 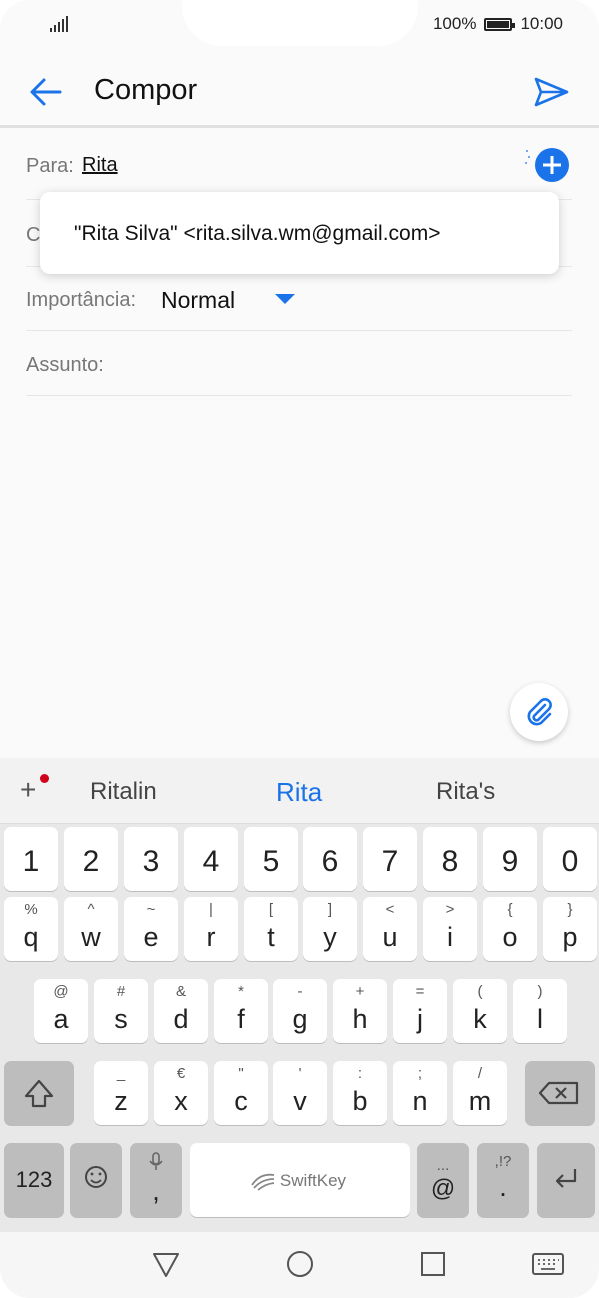 What do you see at coordinates (299, 363) in the screenshot?
I see `subject-field: Assunto:` at bounding box center [299, 363].